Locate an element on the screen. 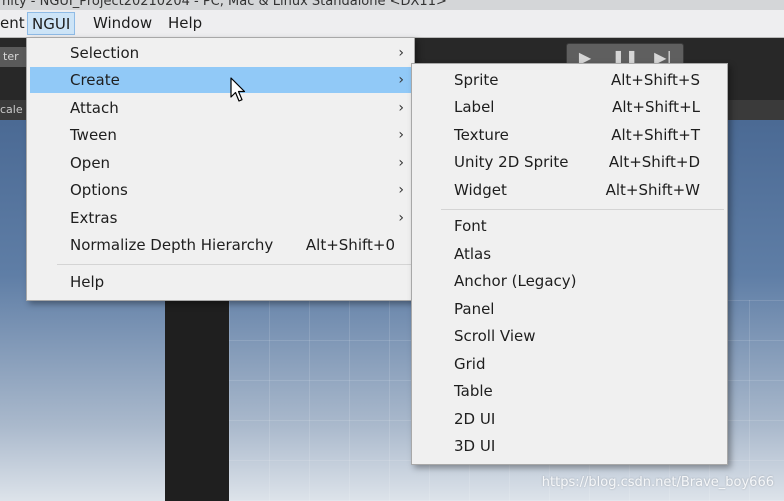 The width and height of the screenshot is (784, 501). submenu-item-font: Font is located at coordinates (569, 226).